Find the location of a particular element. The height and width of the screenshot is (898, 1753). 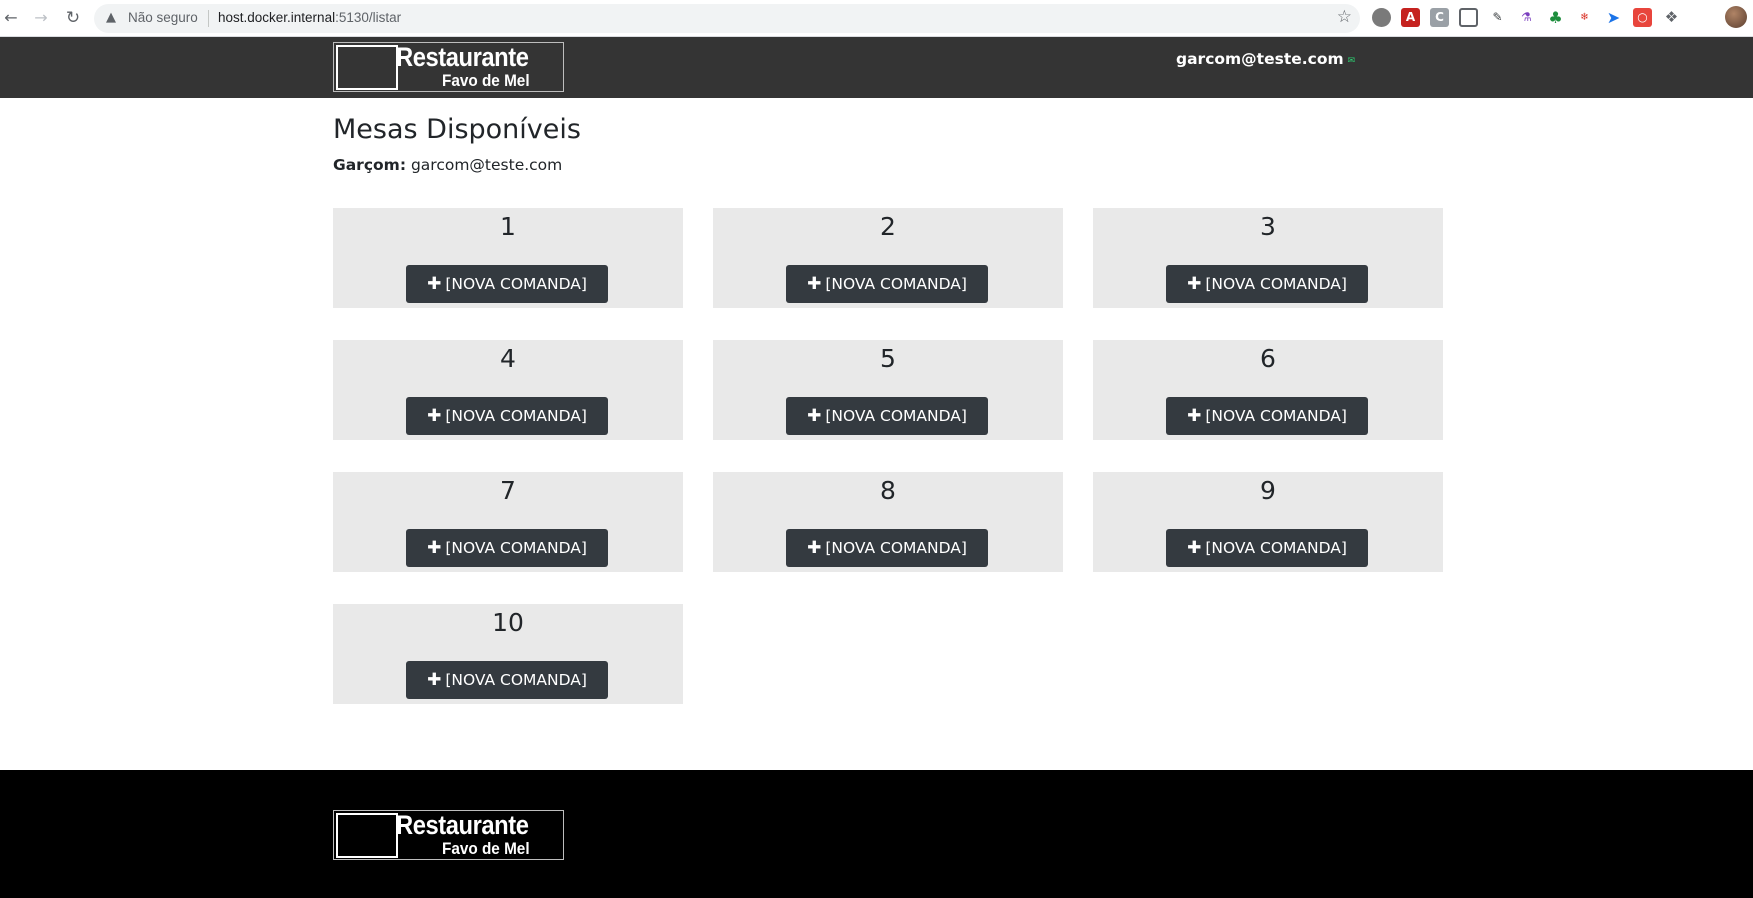

waiter-label: Garçom: is located at coordinates (370, 165).